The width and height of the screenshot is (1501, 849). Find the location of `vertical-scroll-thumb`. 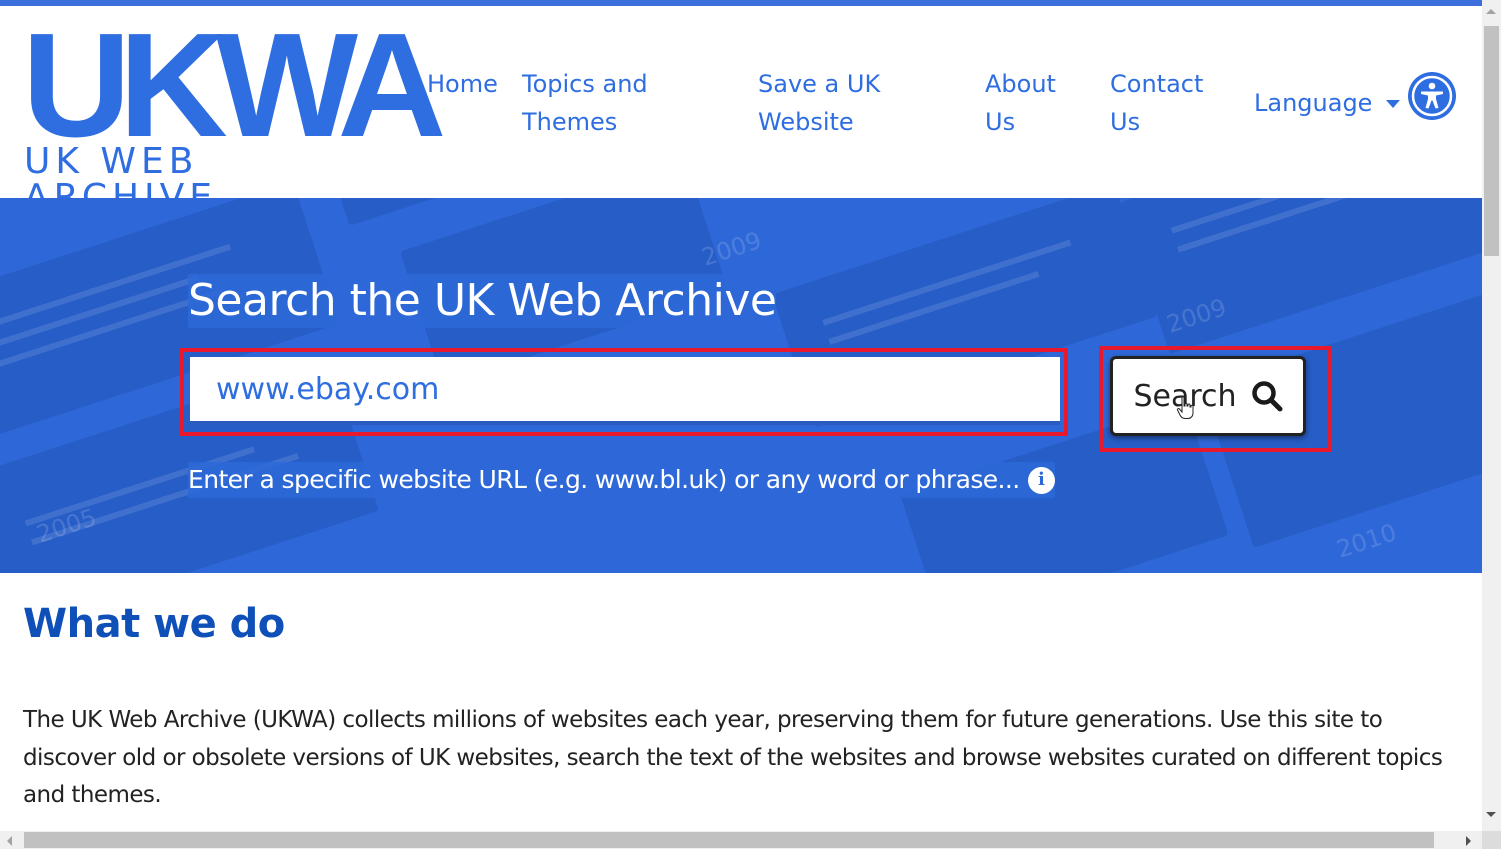

vertical-scroll-thumb is located at coordinates (1491, 141).